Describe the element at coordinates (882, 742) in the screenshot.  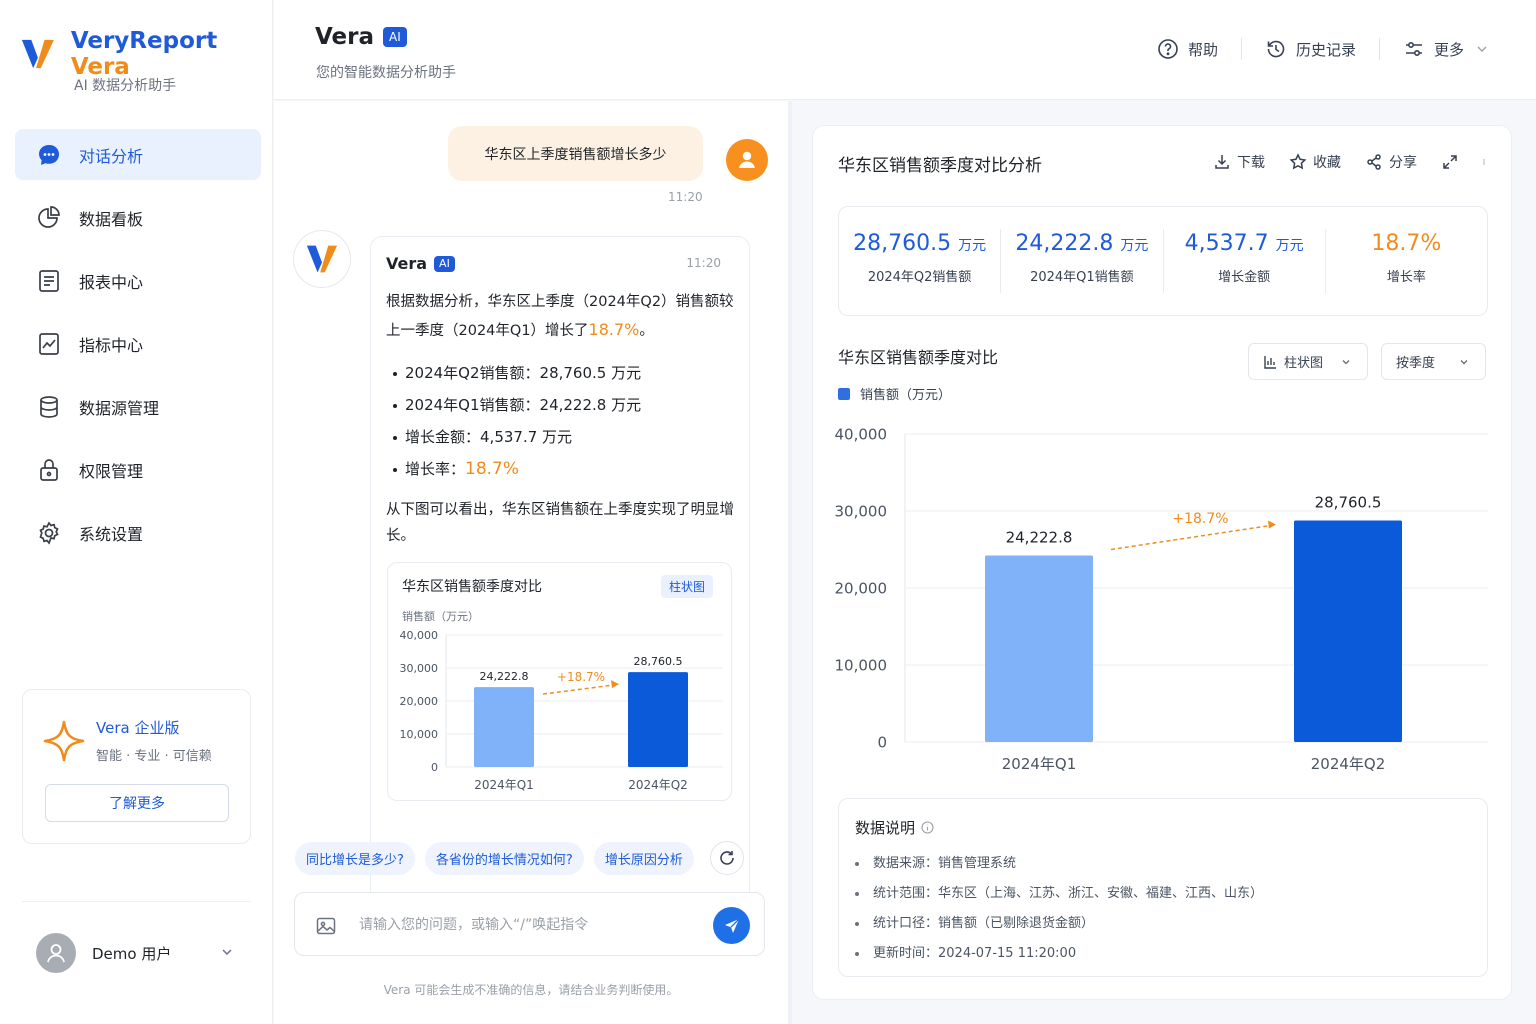
I see `y-tick-label: 0` at that location.